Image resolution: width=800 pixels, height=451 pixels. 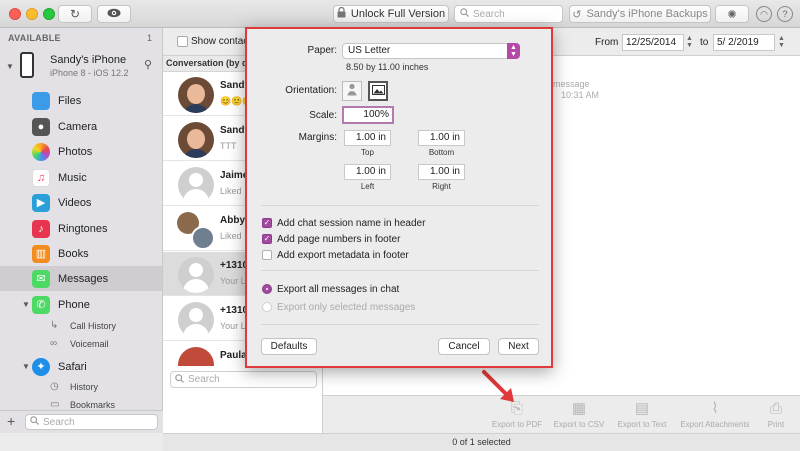 What do you see at coordinates (322, 50) in the screenshot?
I see `paper-label: Paper:` at bounding box center [322, 50].